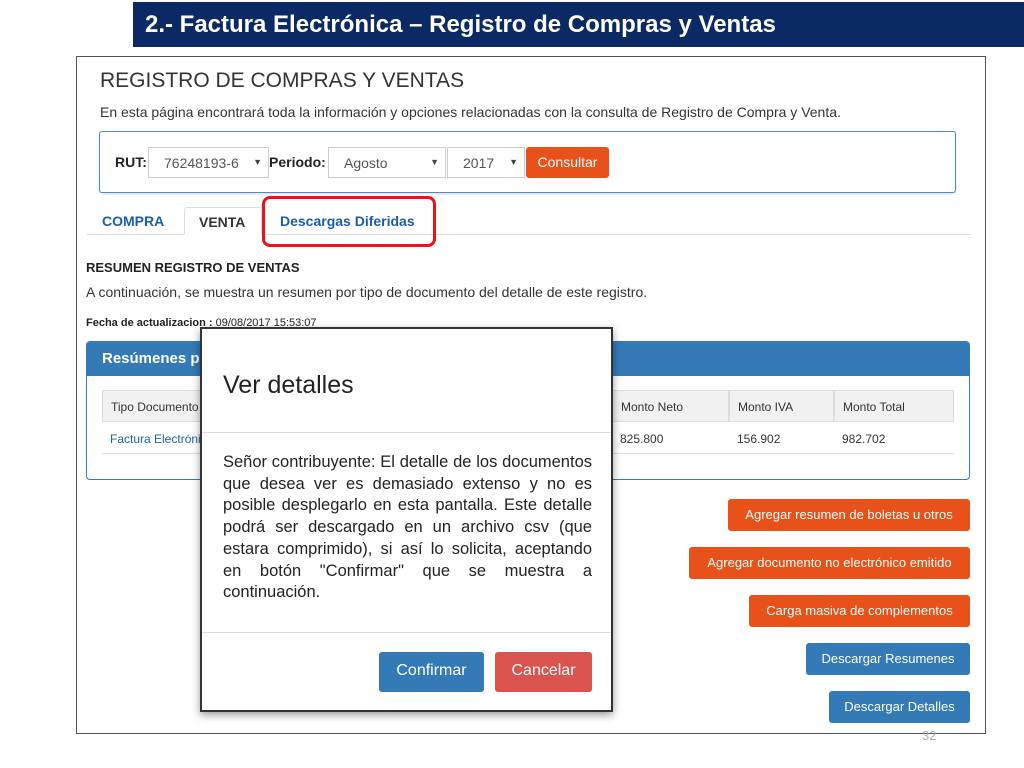  I want to click on month-value: Agosto, so click(366, 163).